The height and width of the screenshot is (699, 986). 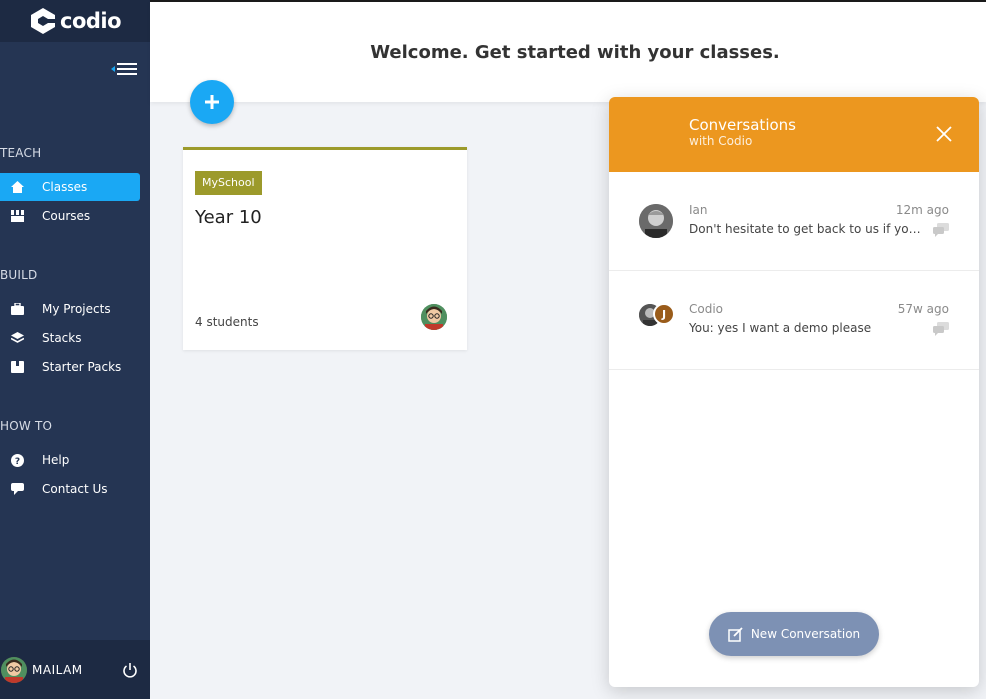 I want to click on conversations-subtitle: with Codio, so click(x=721, y=141).